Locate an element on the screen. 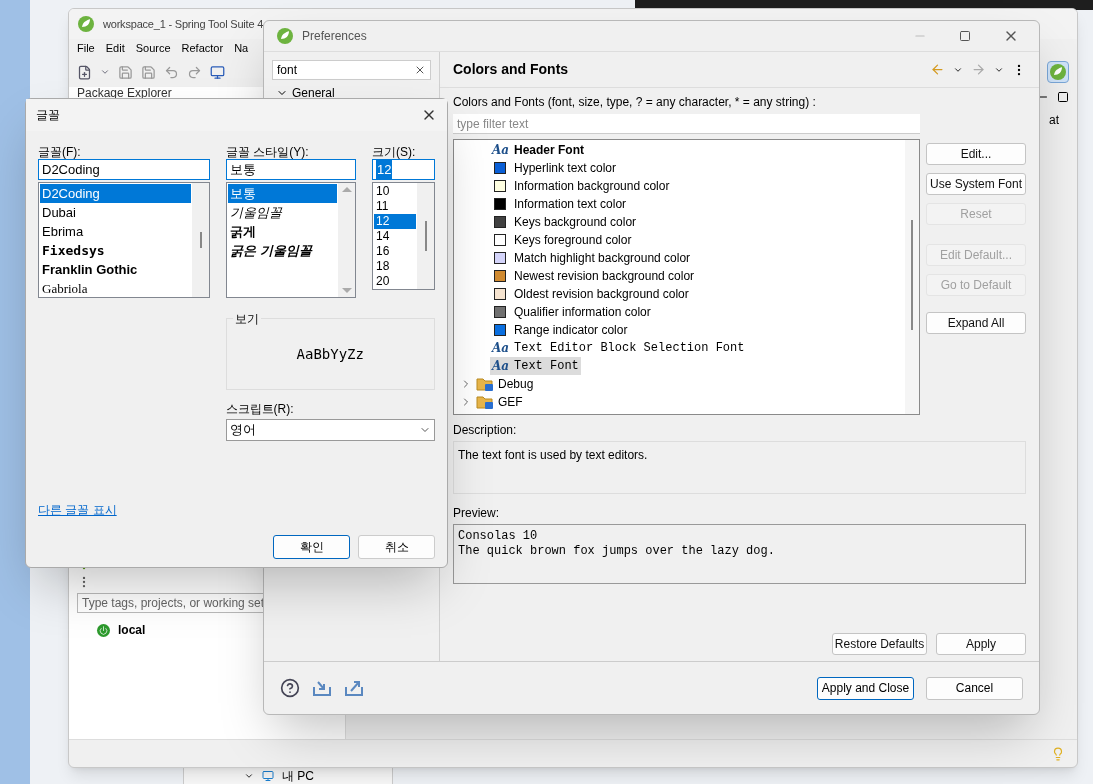 The height and width of the screenshot is (784, 1093). tree-item: Aa Text Editor Block Selection Font is located at coordinates (618, 348).